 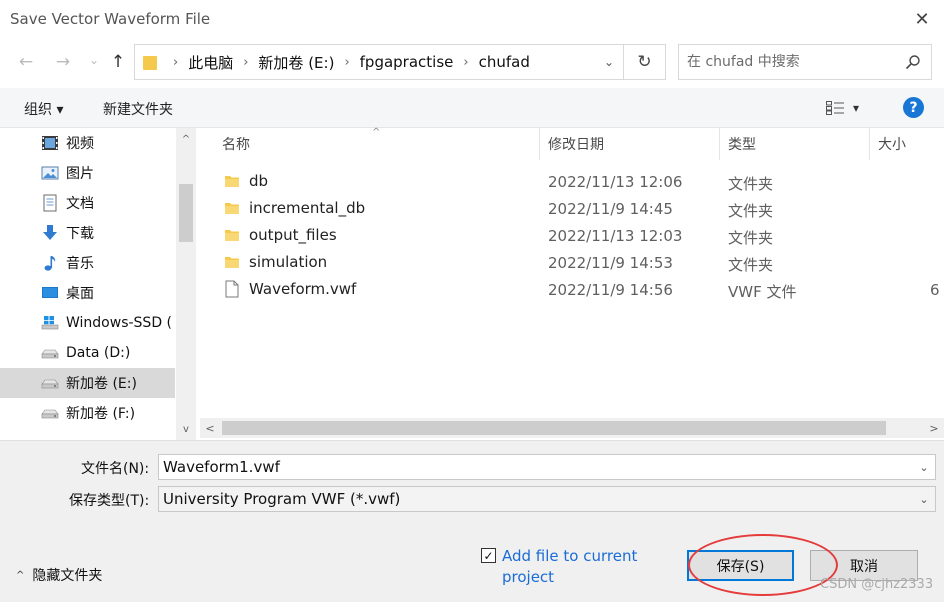 What do you see at coordinates (115, 469) in the screenshot?
I see `filename-label: 文件名(N):` at bounding box center [115, 469].